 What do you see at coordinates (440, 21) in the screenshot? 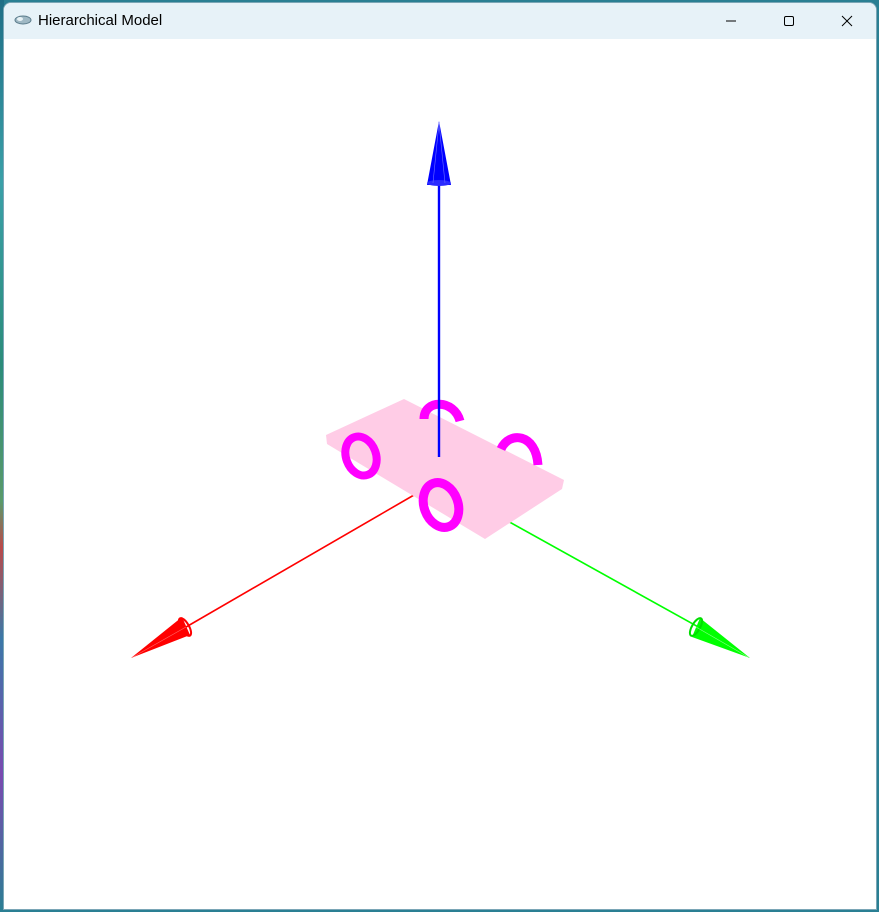
I see `title-bar: Hierarchical Model` at bounding box center [440, 21].